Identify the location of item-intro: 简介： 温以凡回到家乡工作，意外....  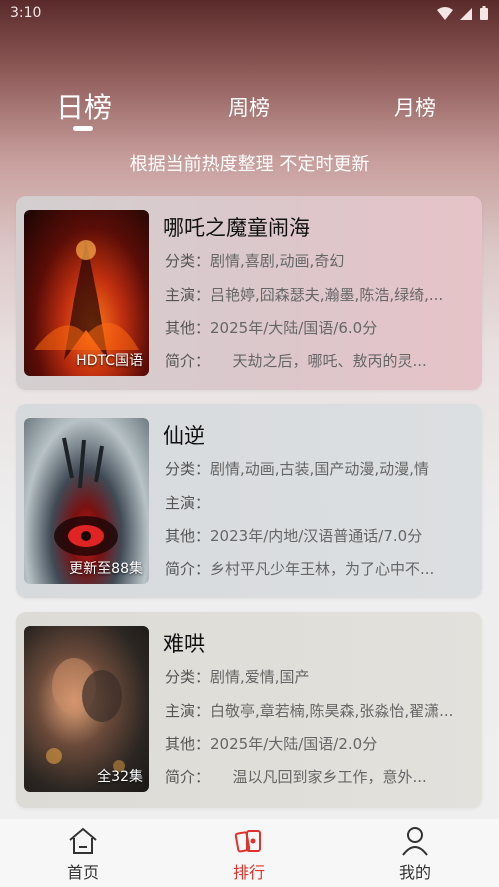
(315, 776).